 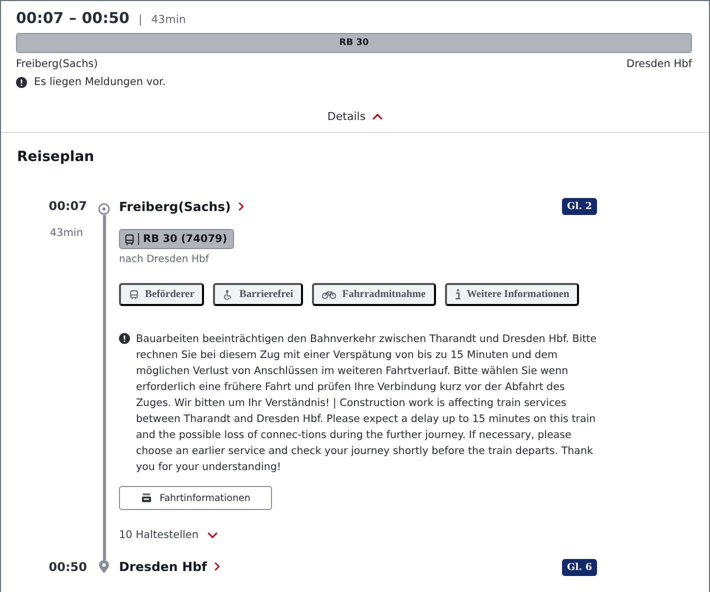 What do you see at coordinates (56, 157) in the screenshot?
I see `section-title: Reiseplan` at bounding box center [56, 157].